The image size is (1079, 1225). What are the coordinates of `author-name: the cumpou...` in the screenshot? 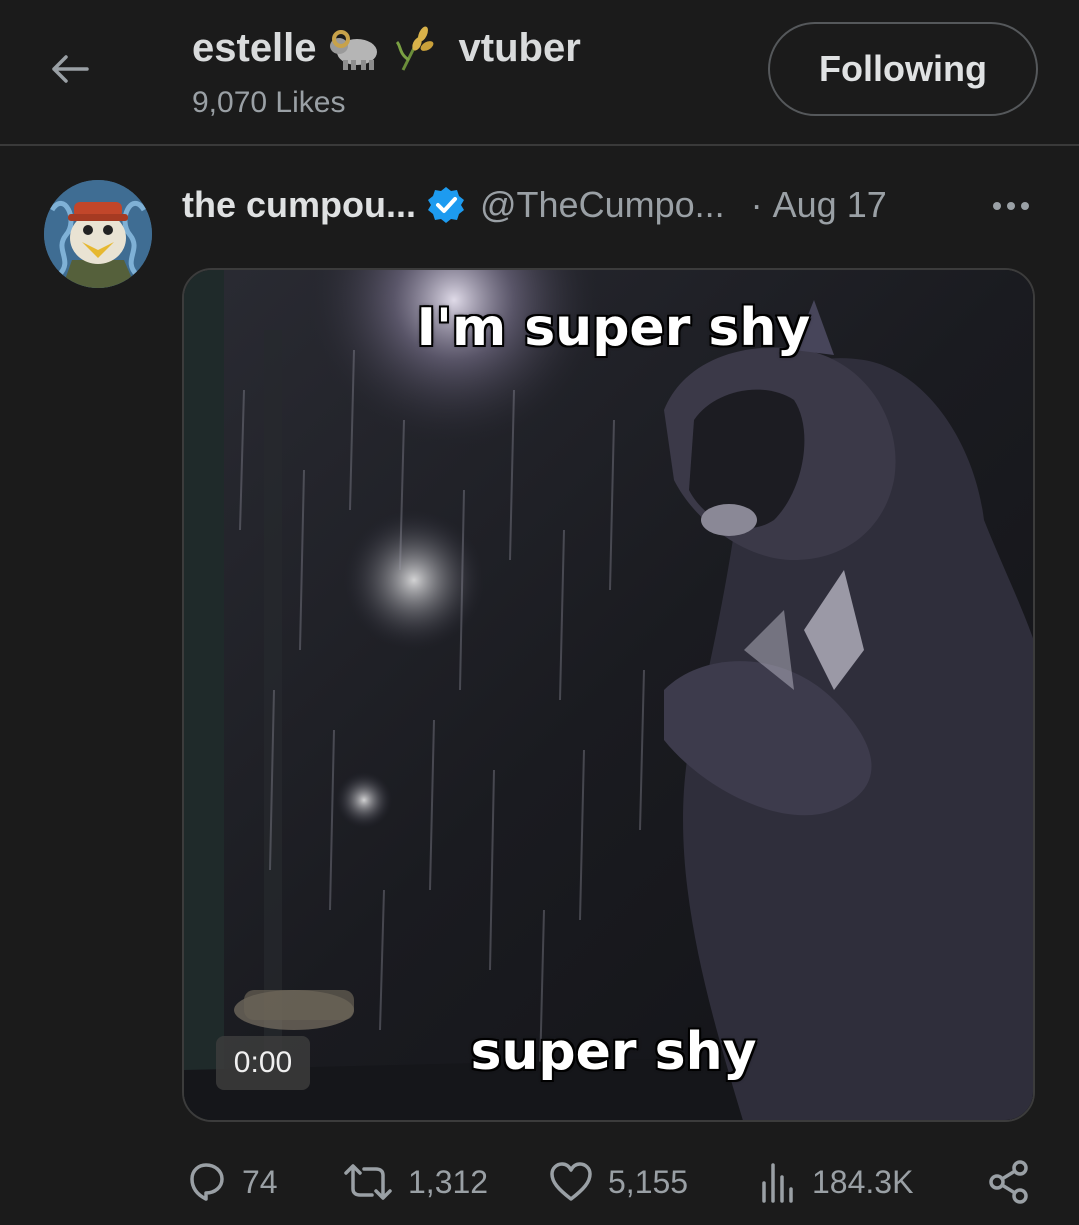 It's located at (299, 205).